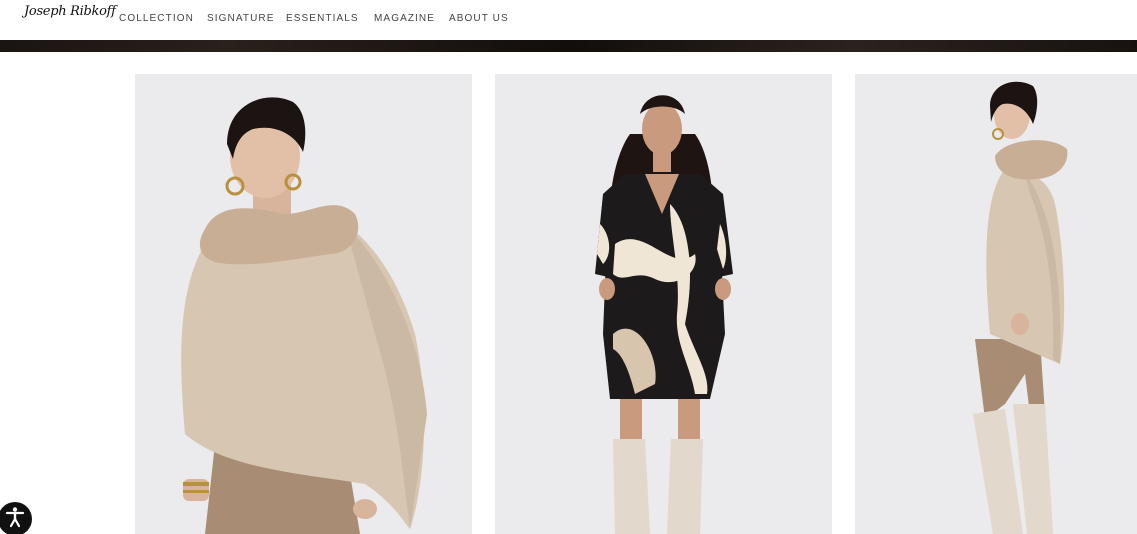  I want to click on hero-banner-strip, so click(568, 46).